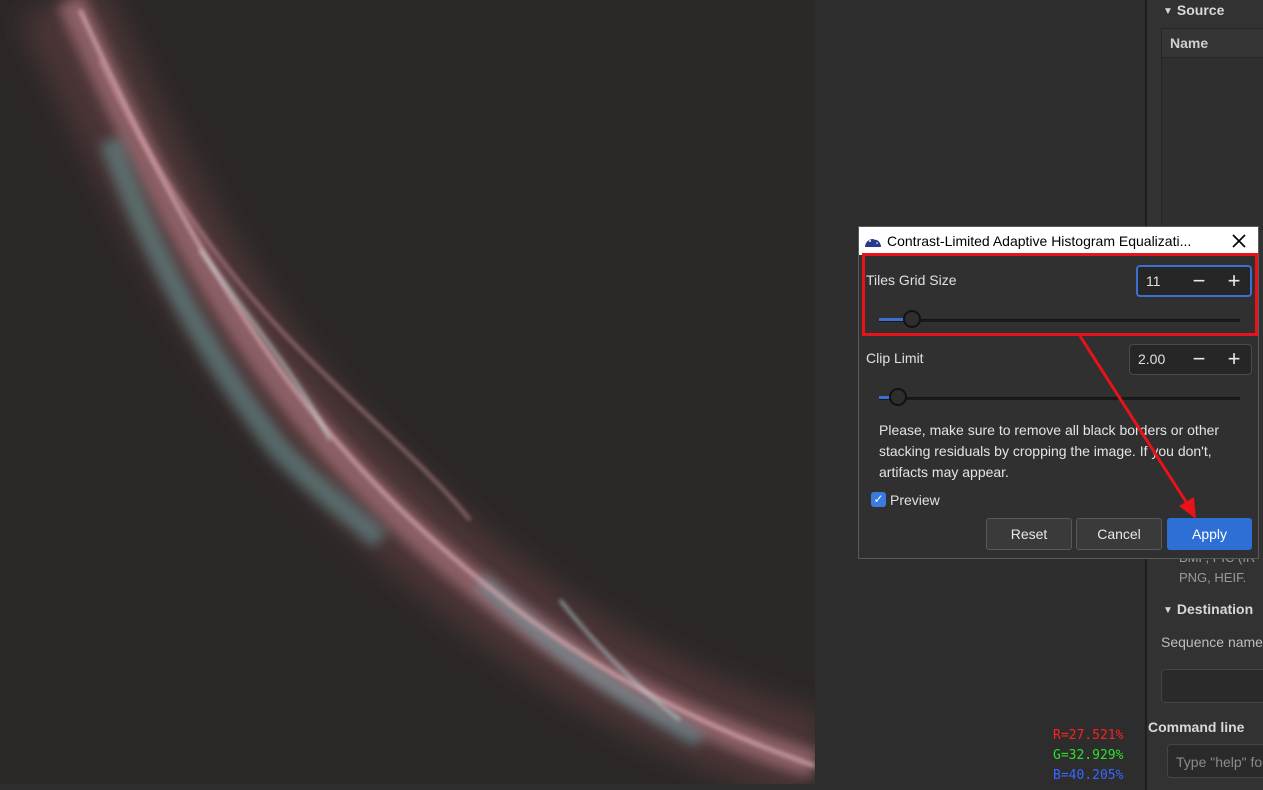 This screenshot has height=790, width=1263. Describe the element at coordinates (1119, 534) in the screenshot. I see `cancel-button: Cancel` at that location.